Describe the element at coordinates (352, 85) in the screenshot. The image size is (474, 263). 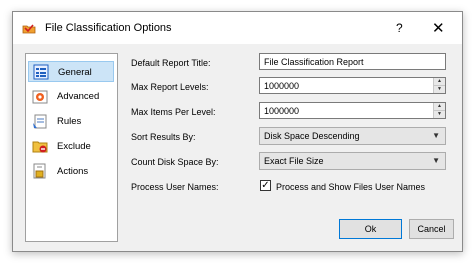
I see `max-report-levels-input: 1000000 ▲ ▼` at that location.